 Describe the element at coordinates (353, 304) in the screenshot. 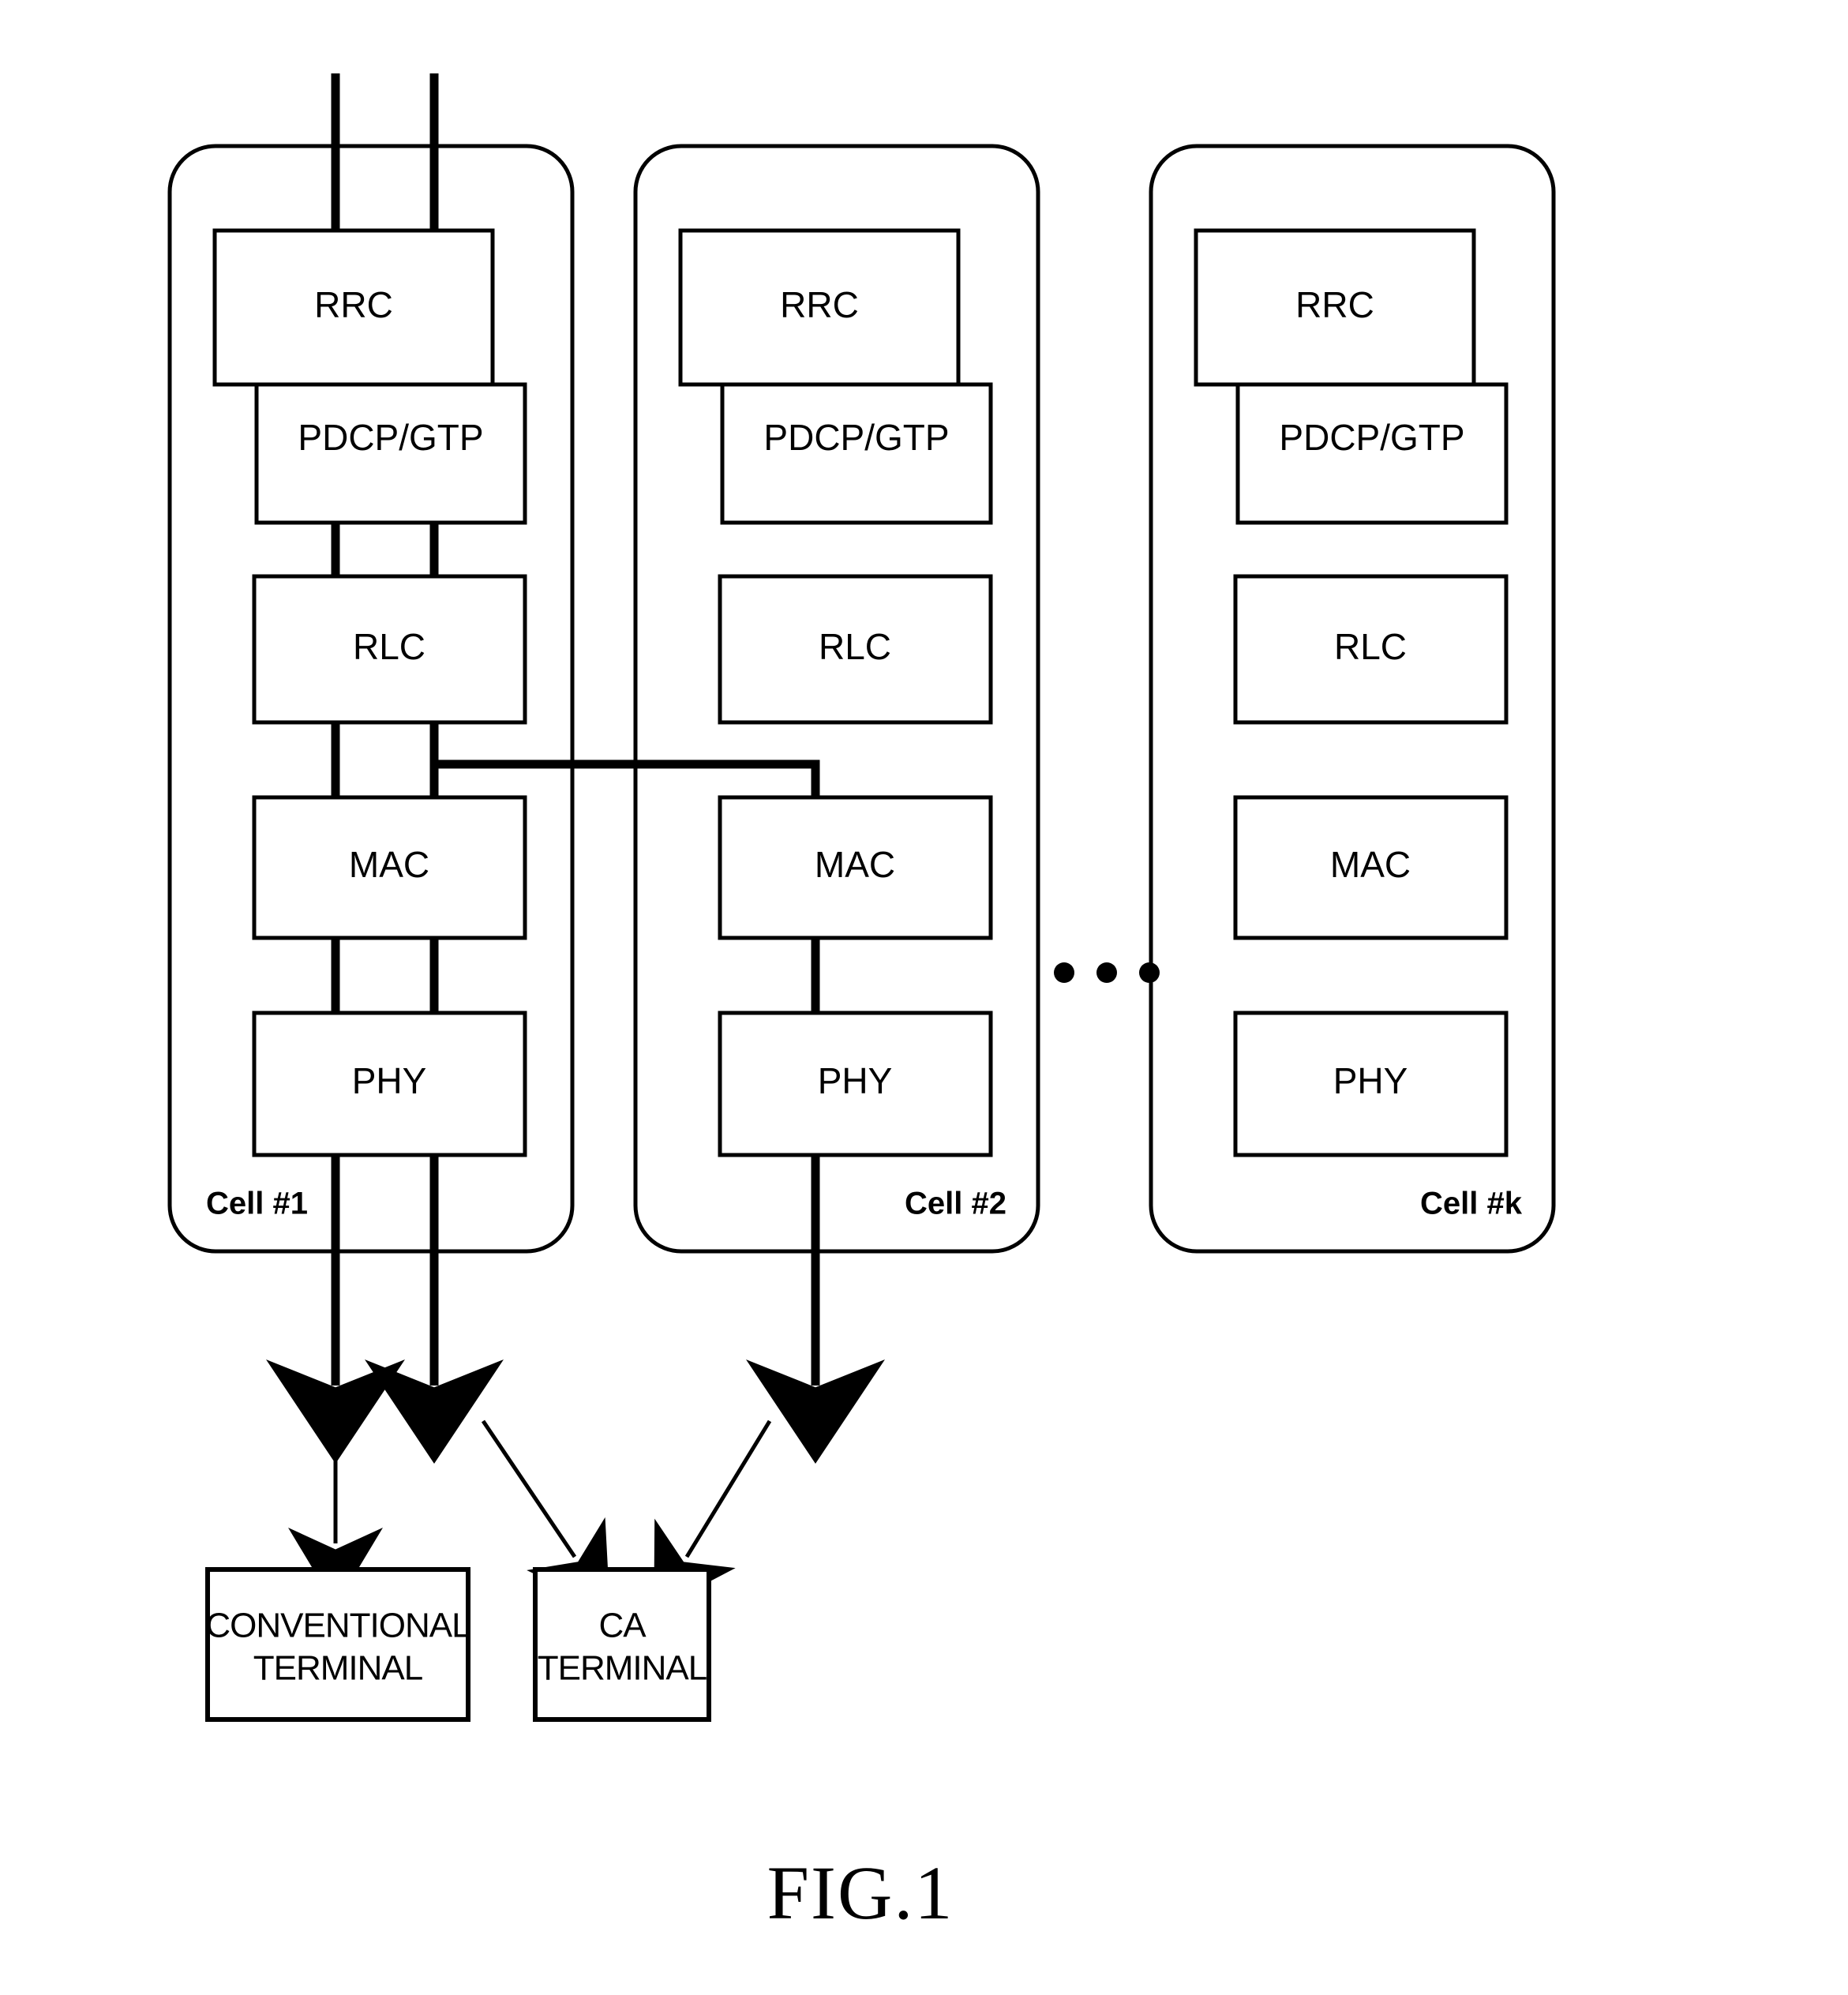

I see `layer-label-rrc-1-top: RRC` at that location.